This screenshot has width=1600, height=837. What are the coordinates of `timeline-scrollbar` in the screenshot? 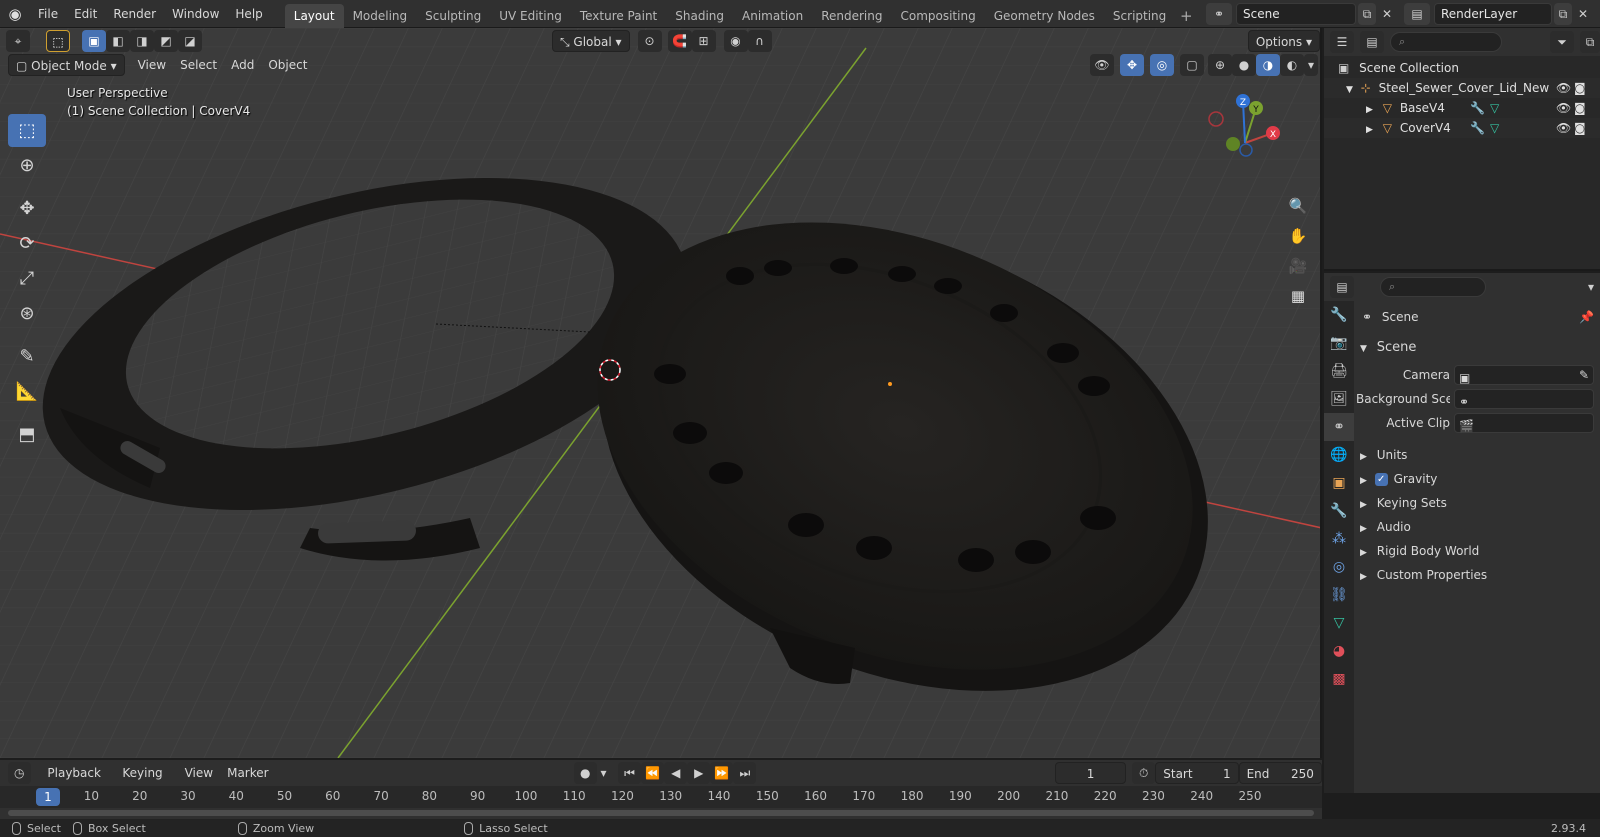 It's located at (661, 813).